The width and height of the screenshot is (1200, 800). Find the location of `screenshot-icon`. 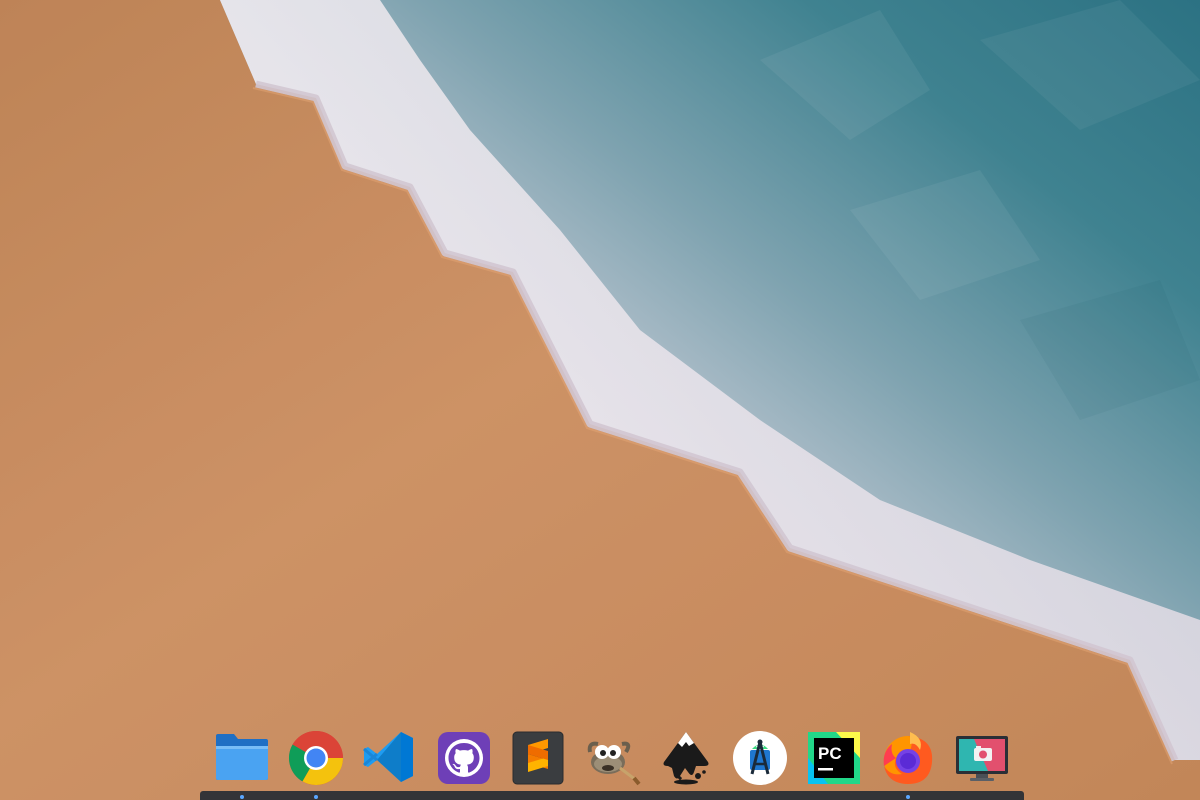

screenshot-icon is located at coordinates (982, 758).